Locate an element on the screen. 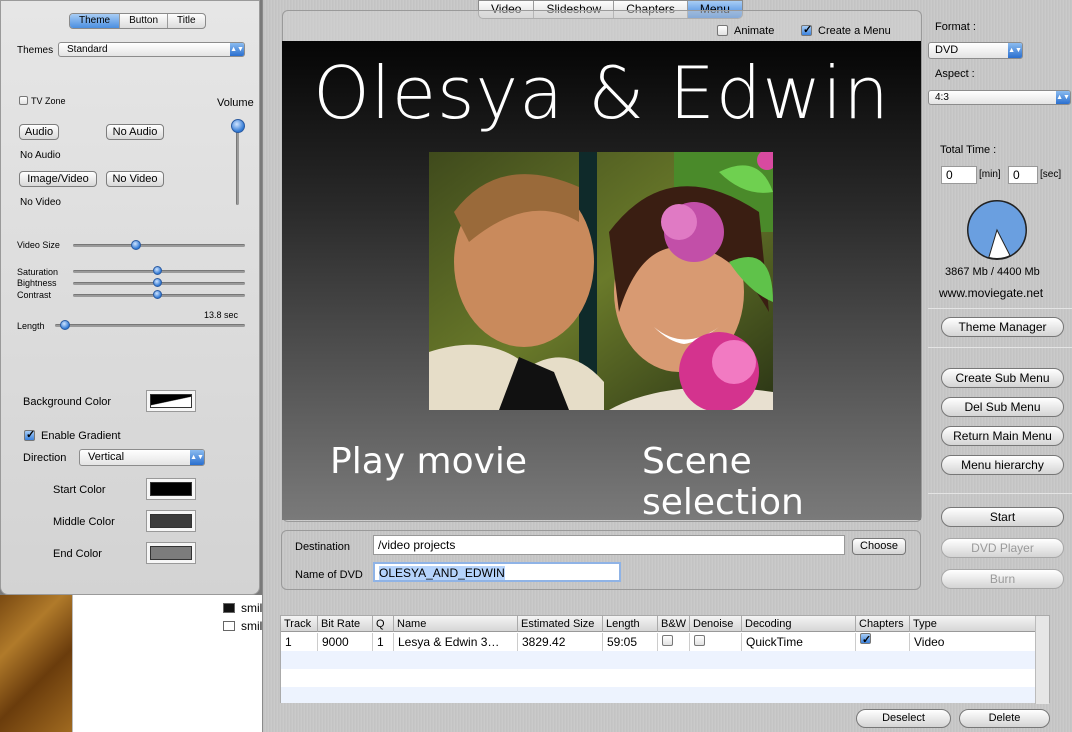 This screenshot has height=732, width=1072. theme-manager-button: Theme Manager is located at coordinates (1002, 327).